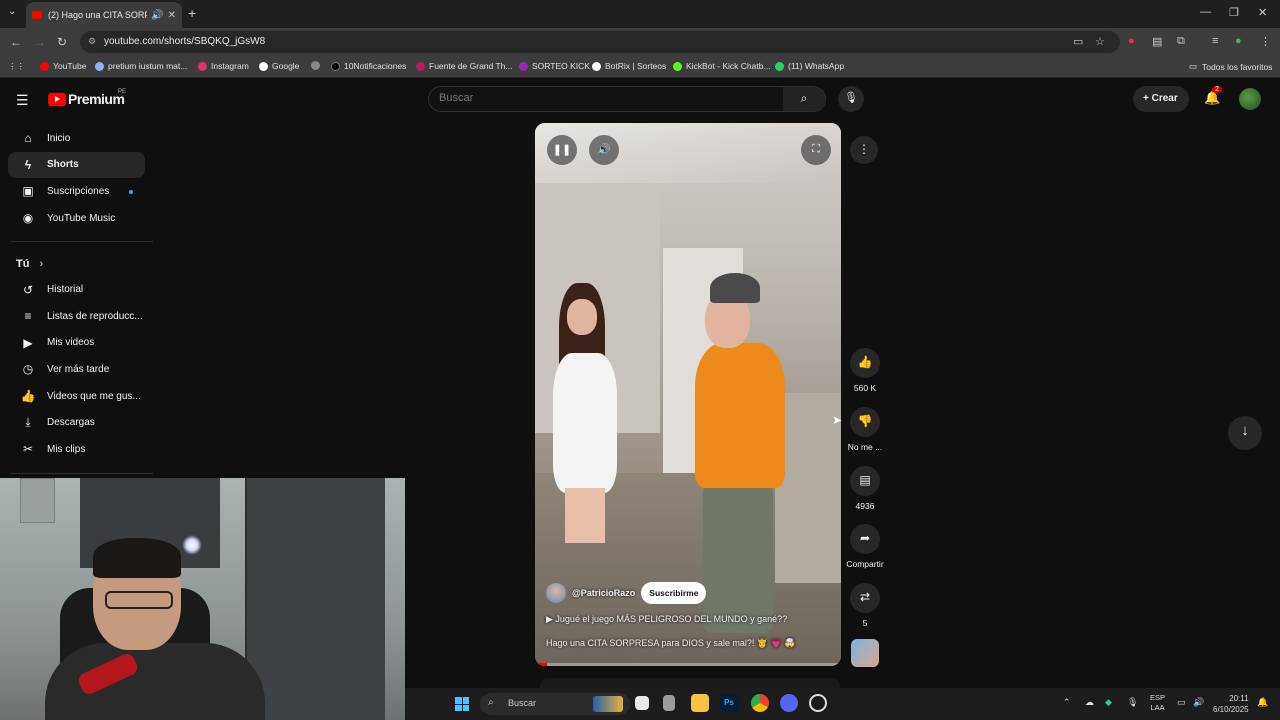 The height and width of the screenshot is (720, 1280). What do you see at coordinates (608, 704) in the screenshot?
I see `news-widget-icon` at bounding box center [608, 704].